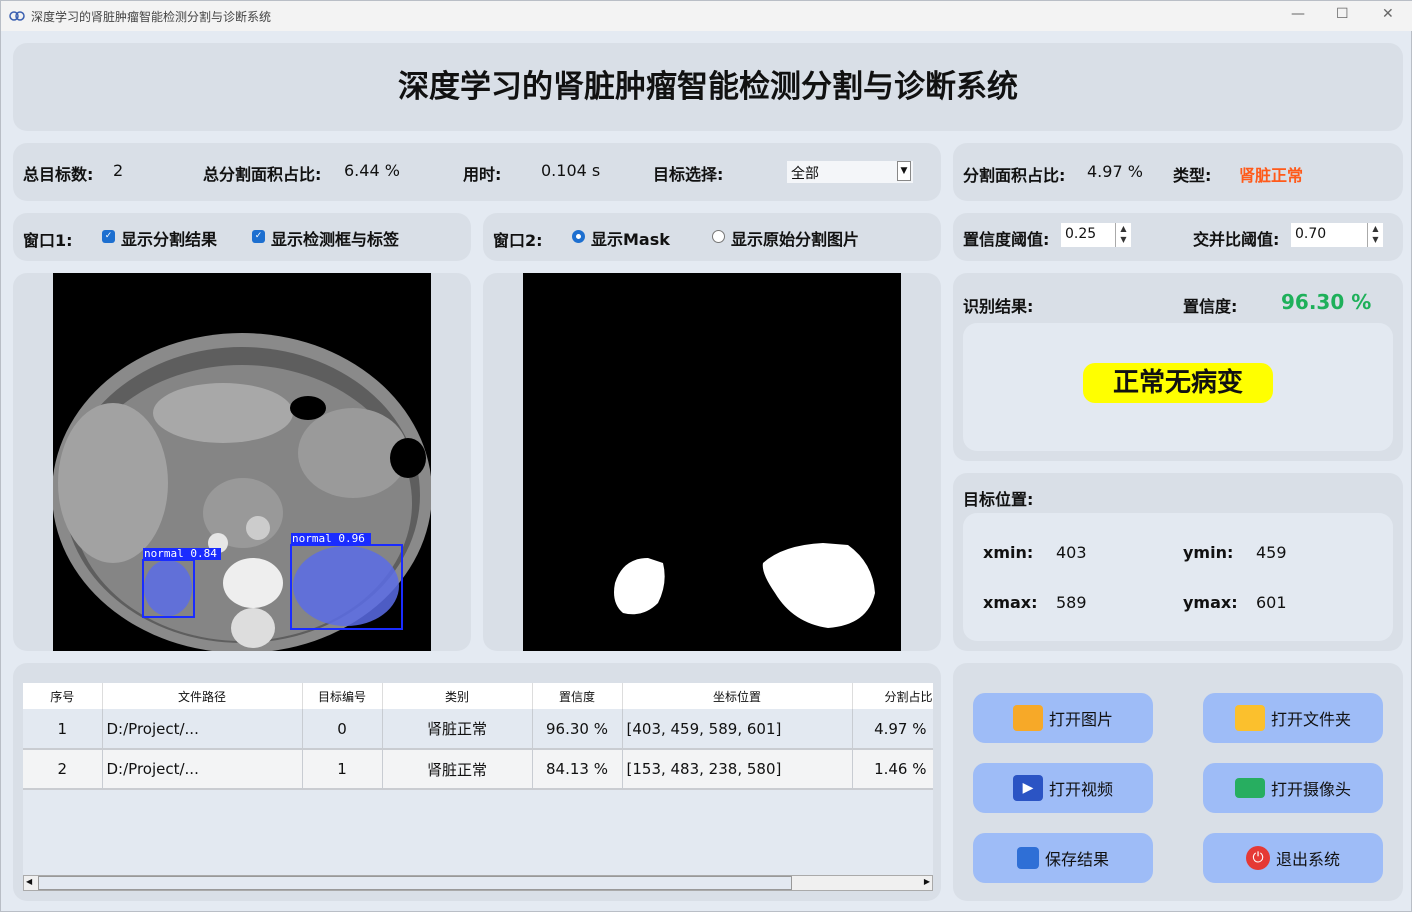 This screenshot has height=912, width=1412. What do you see at coordinates (1326, 302) in the screenshot?
I see `result-conf-value: 96.30 %` at bounding box center [1326, 302].